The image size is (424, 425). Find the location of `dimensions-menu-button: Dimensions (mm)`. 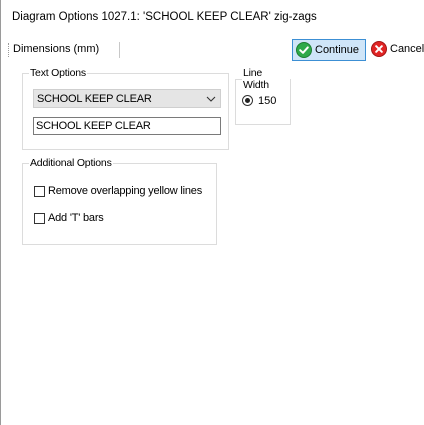

dimensions-menu-button: Dimensions (mm) is located at coordinates (56, 49).